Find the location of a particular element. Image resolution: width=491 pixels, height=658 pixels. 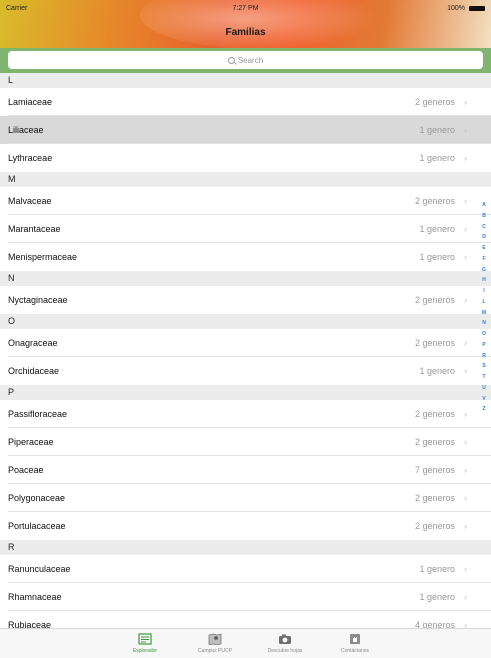

section-header: M is located at coordinates (245, 179).